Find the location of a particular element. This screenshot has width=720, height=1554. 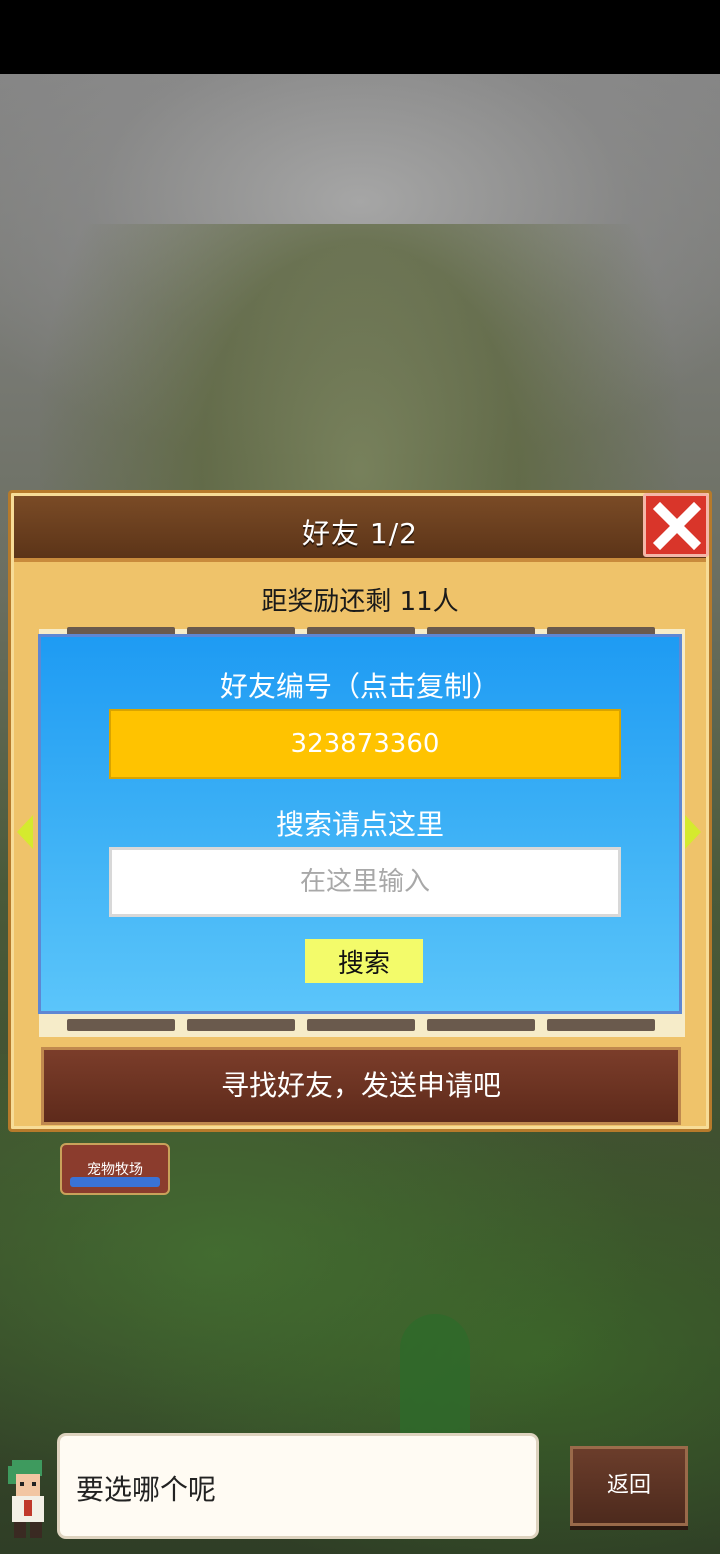

status-bar is located at coordinates (360, 37).